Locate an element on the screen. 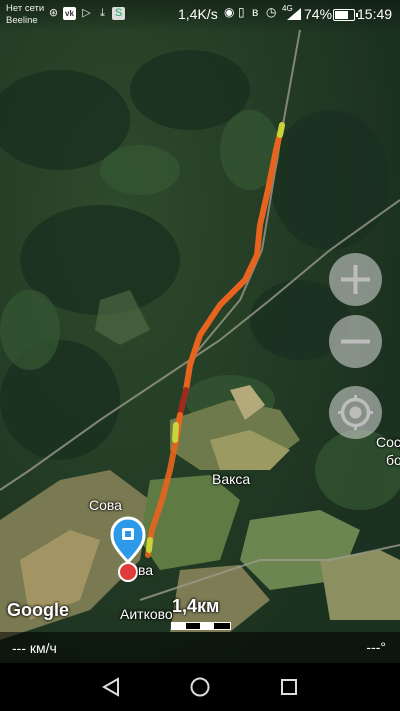  carrier-line1: Нет сети is located at coordinates (25, 8).